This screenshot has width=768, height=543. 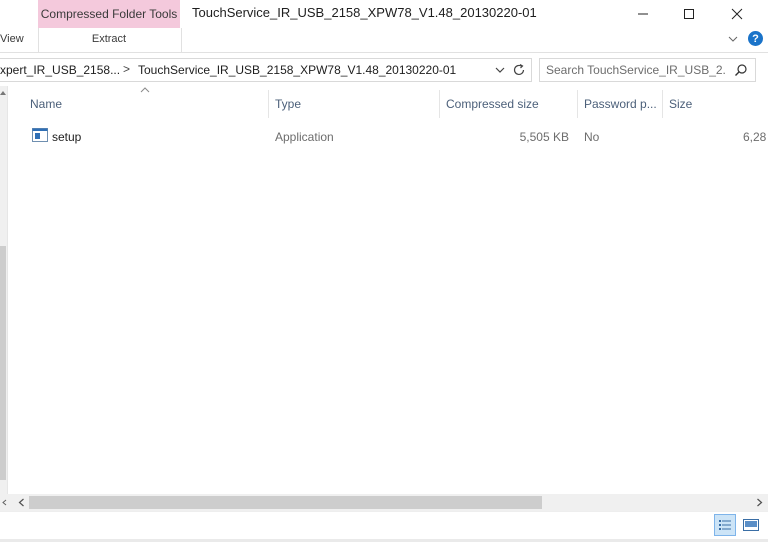 I want to click on expand-ribbon-button, so click(x=733, y=39).